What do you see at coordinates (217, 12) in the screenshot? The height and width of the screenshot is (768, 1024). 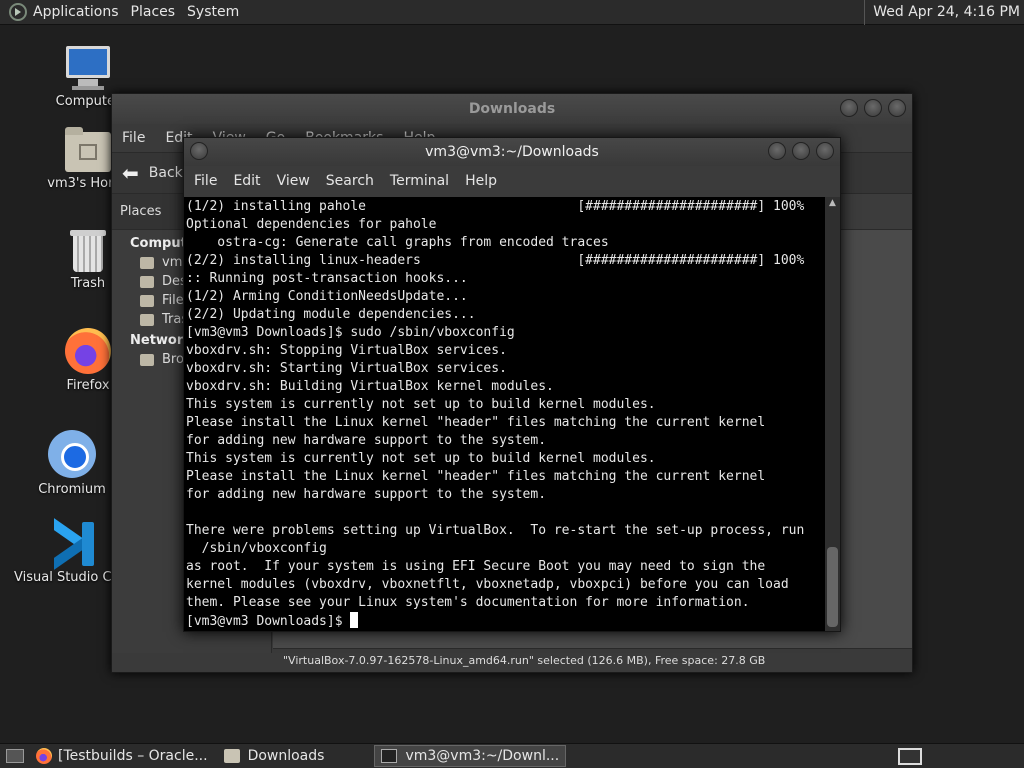 I see `menu-system: System` at bounding box center [217, 12].